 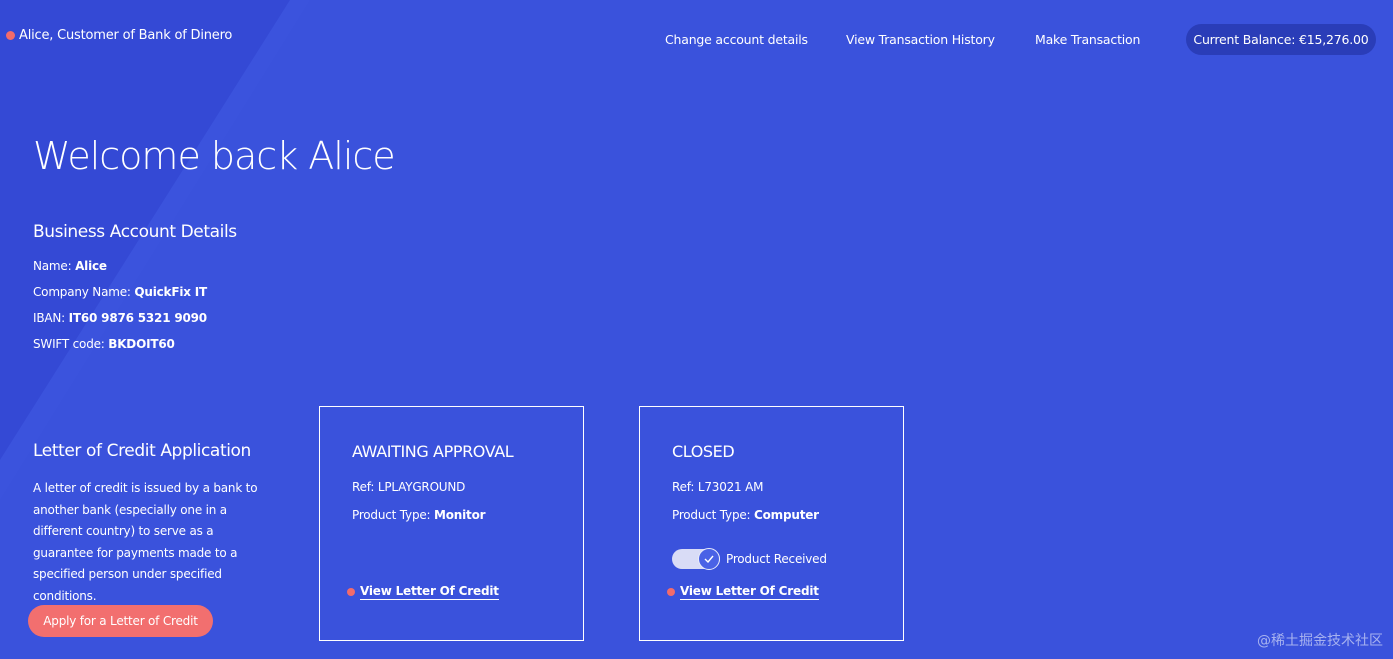 What do you see at coordinates (718, 487) in the screenshot?
I see `card-ref: Ref: L73021 AM` at bounding box center [718, 487].